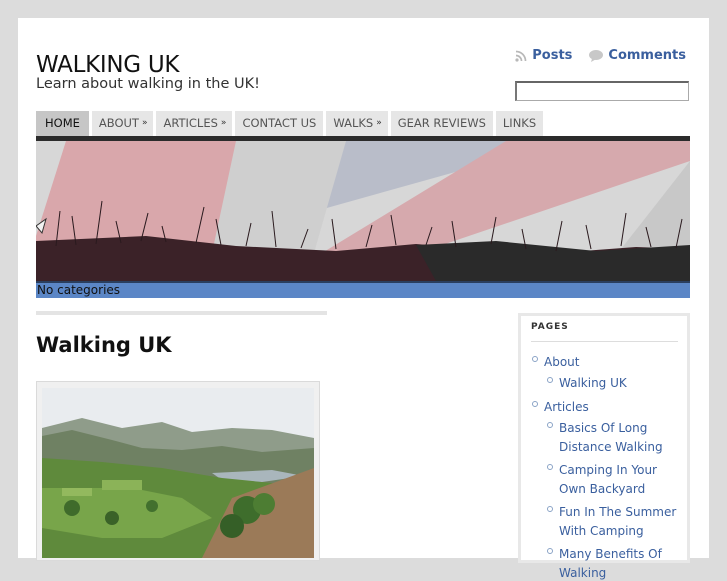 Image resolution: width=727 pixels, height=581 pixels. I want to click on category-bar: No categories, so click(363, 289).